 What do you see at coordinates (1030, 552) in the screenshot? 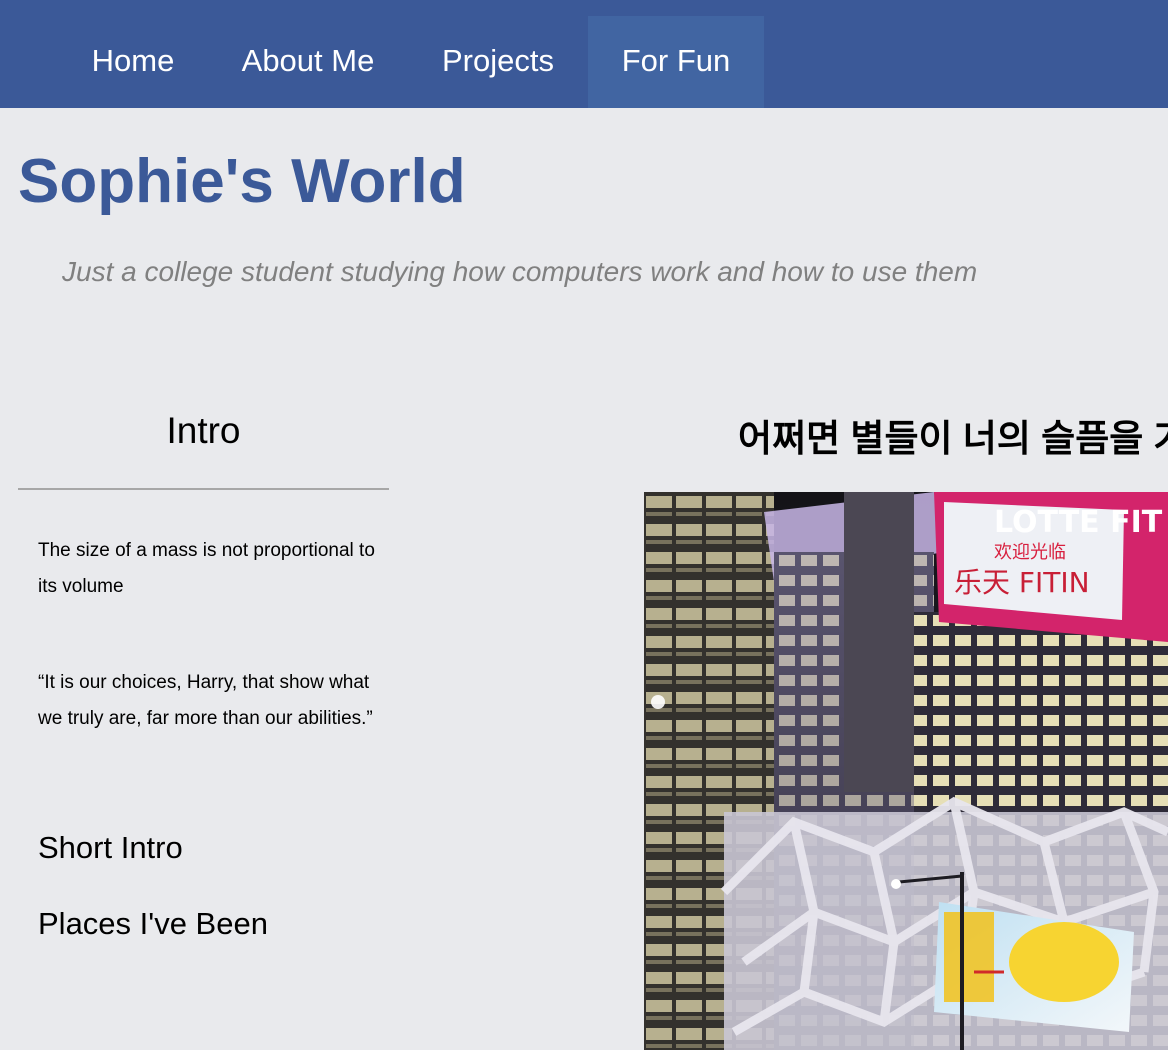
I see `sign-welcome-text: 欢迎光临` at bounding box center [1030, 552].